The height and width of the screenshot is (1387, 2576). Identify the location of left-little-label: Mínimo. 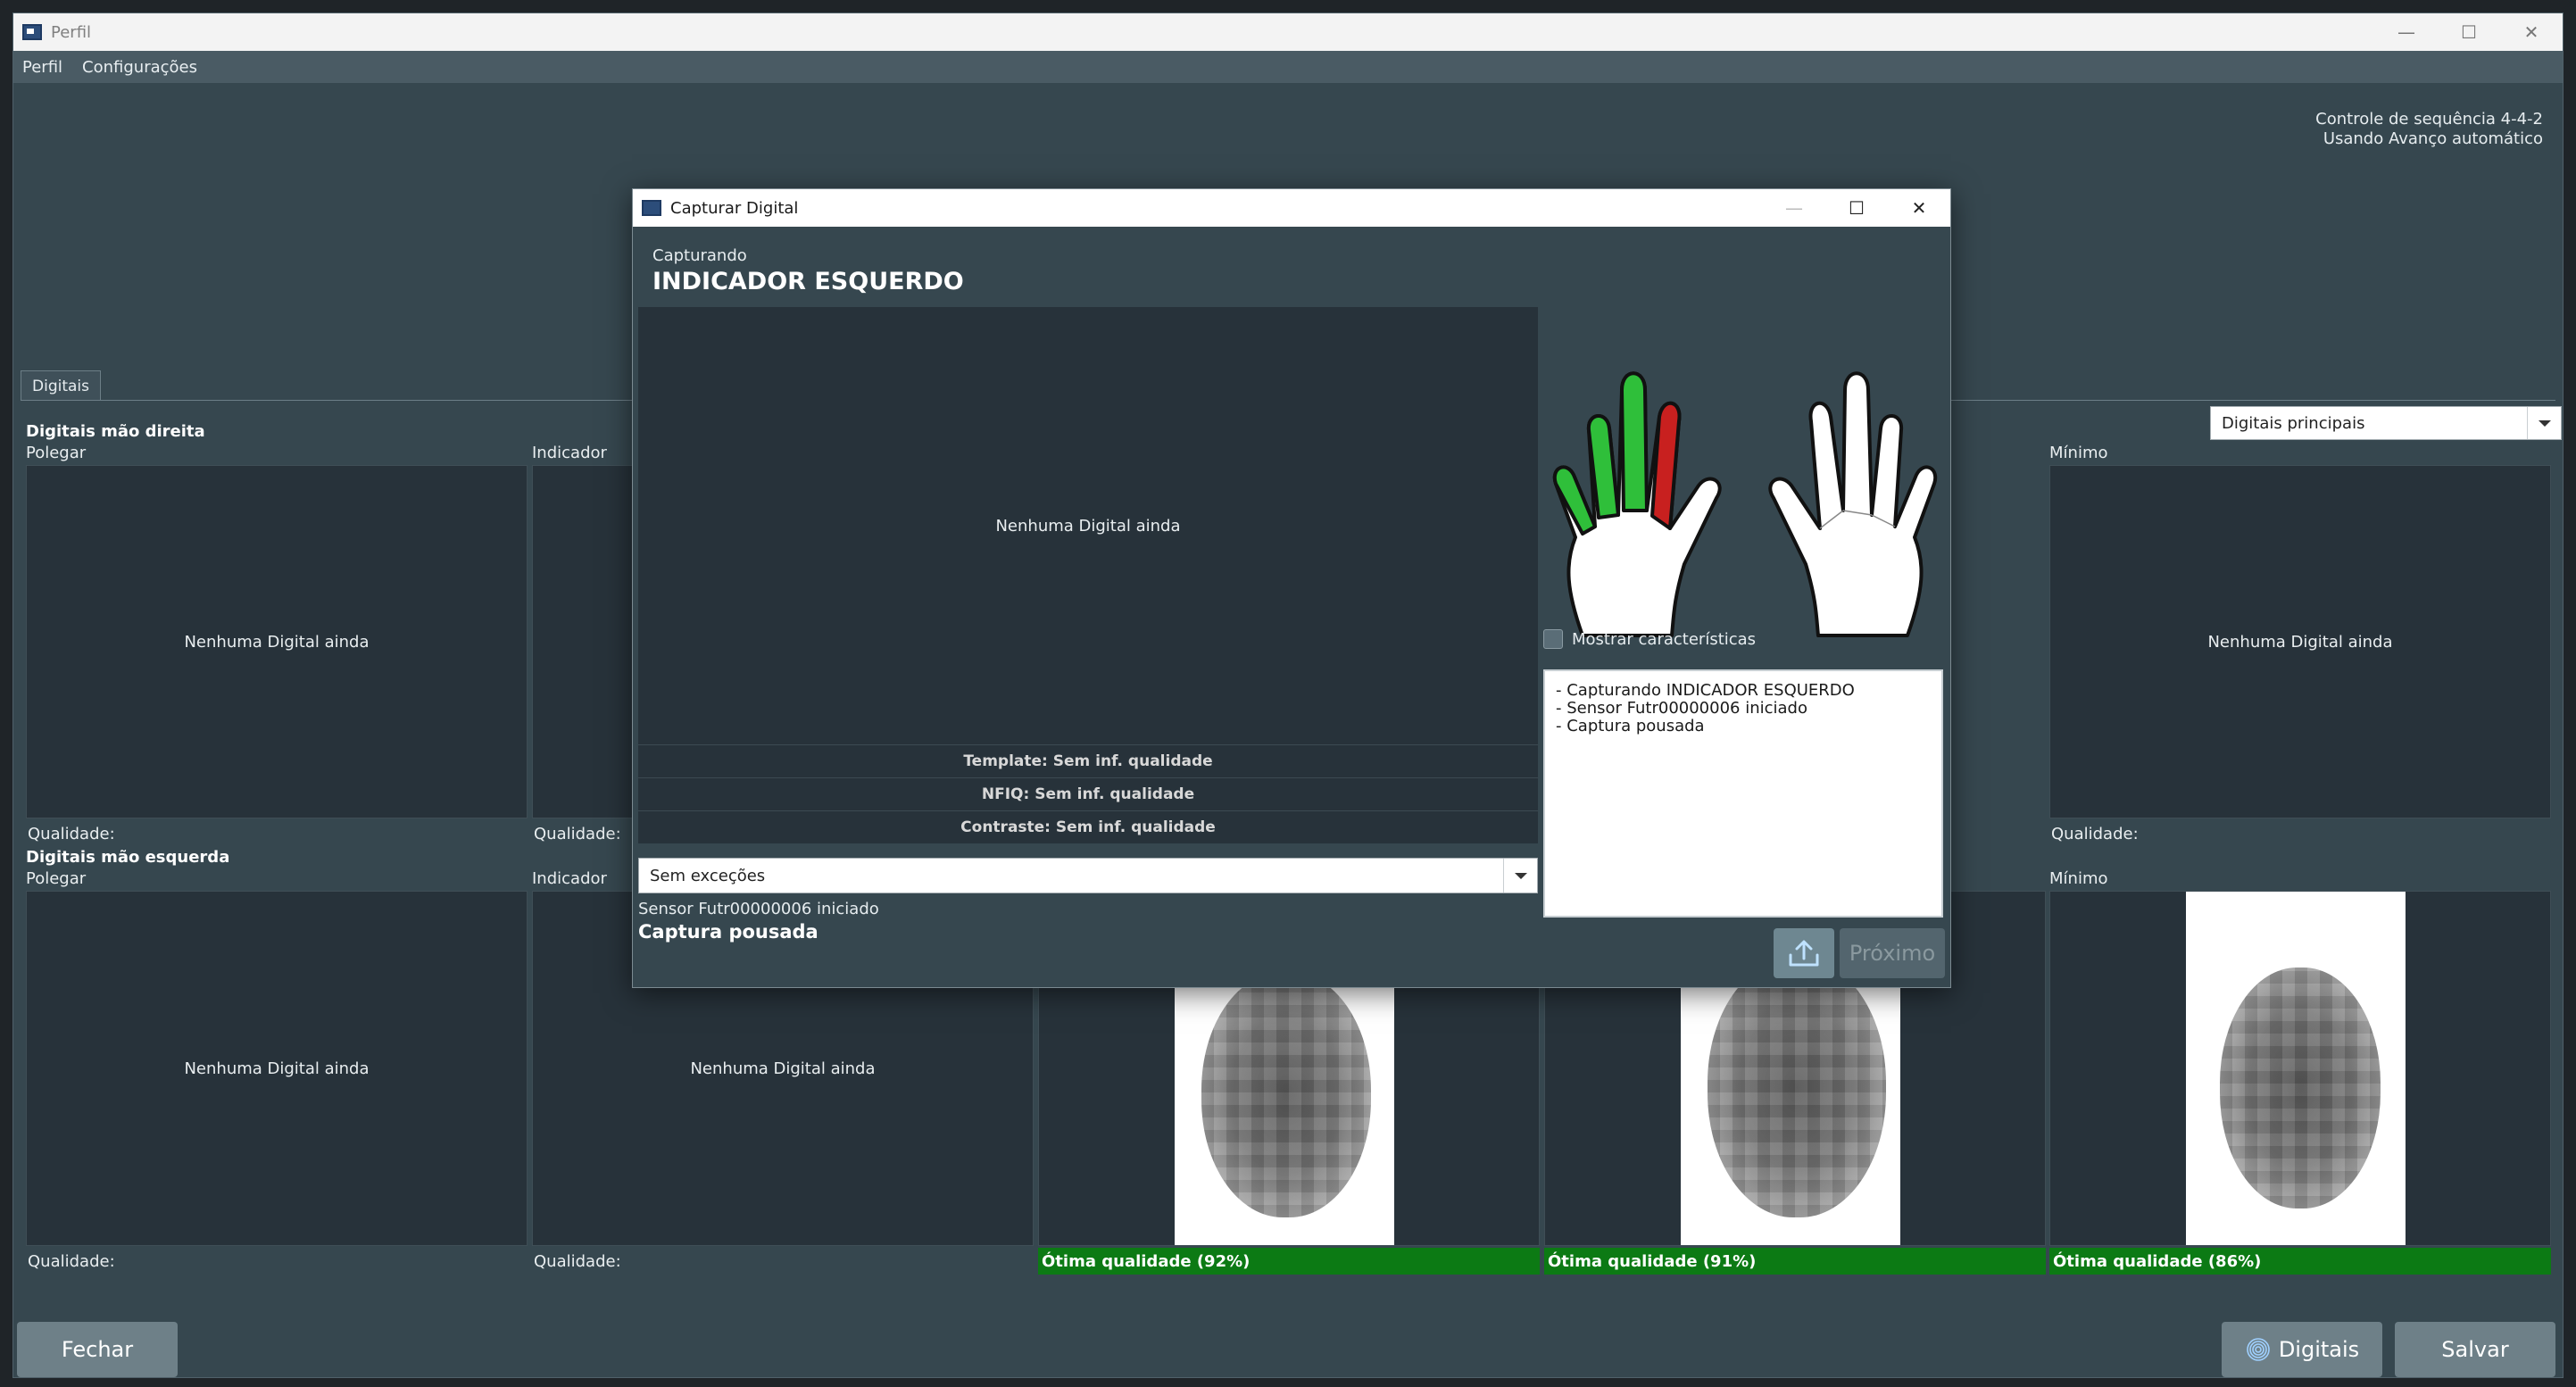
(2079, 878).